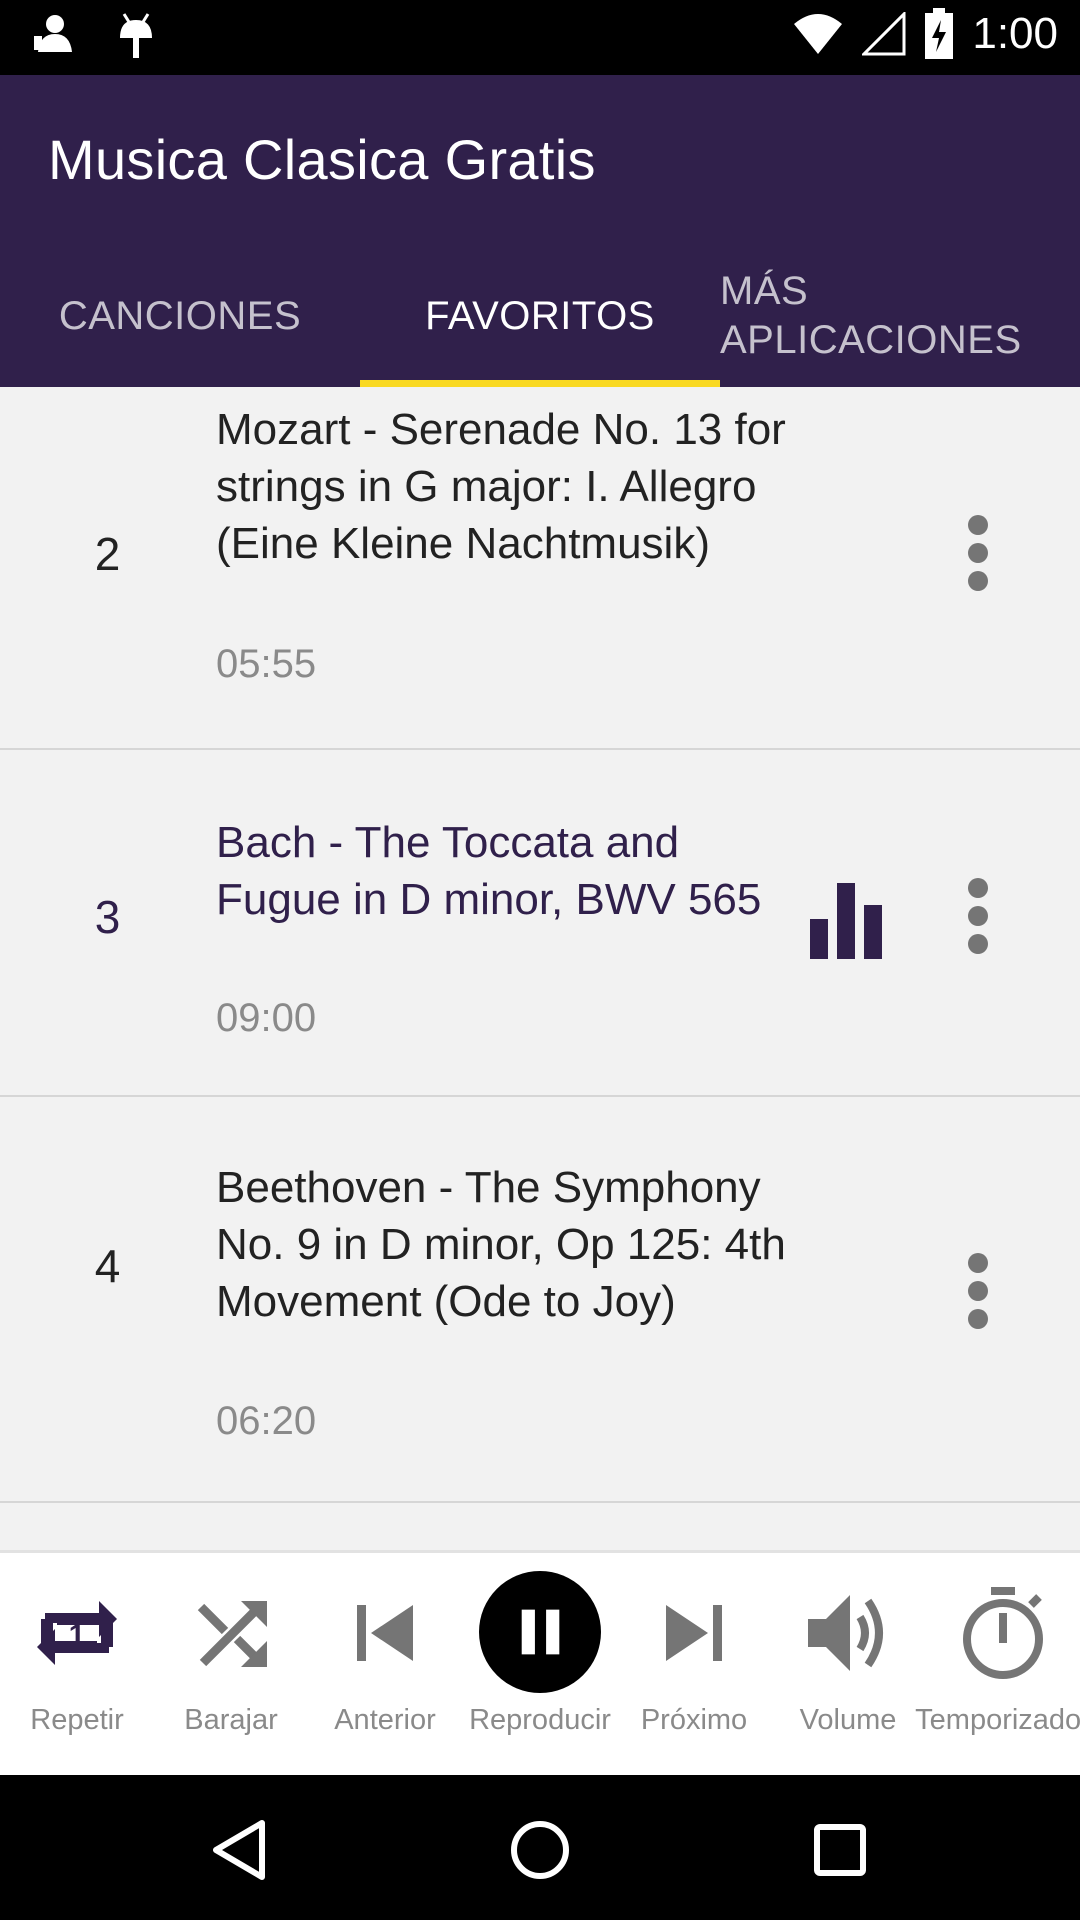 The width and height of the screenshot is (1080, 1920). I want to click on equalizer-icon, so click(846, 921).